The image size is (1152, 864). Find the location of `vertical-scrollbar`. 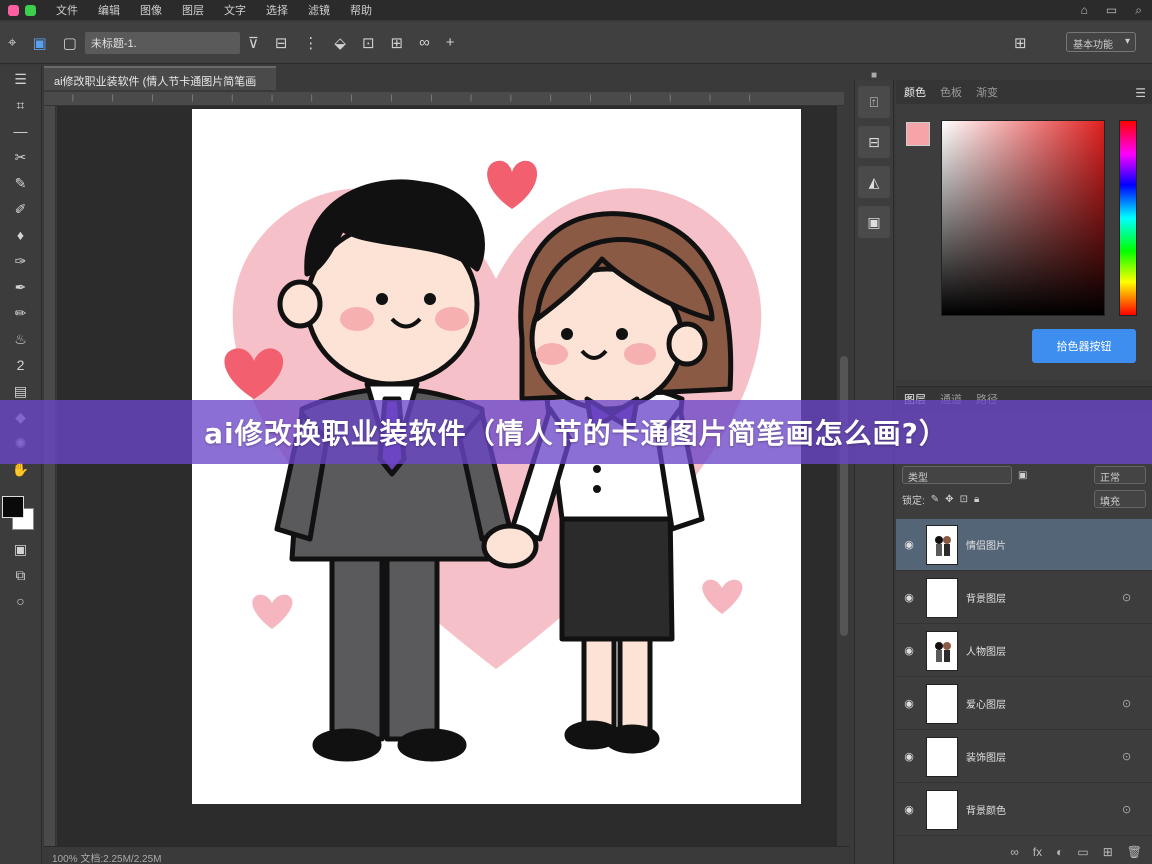

vertical-scrollbar is located at coordinates (844, 476).